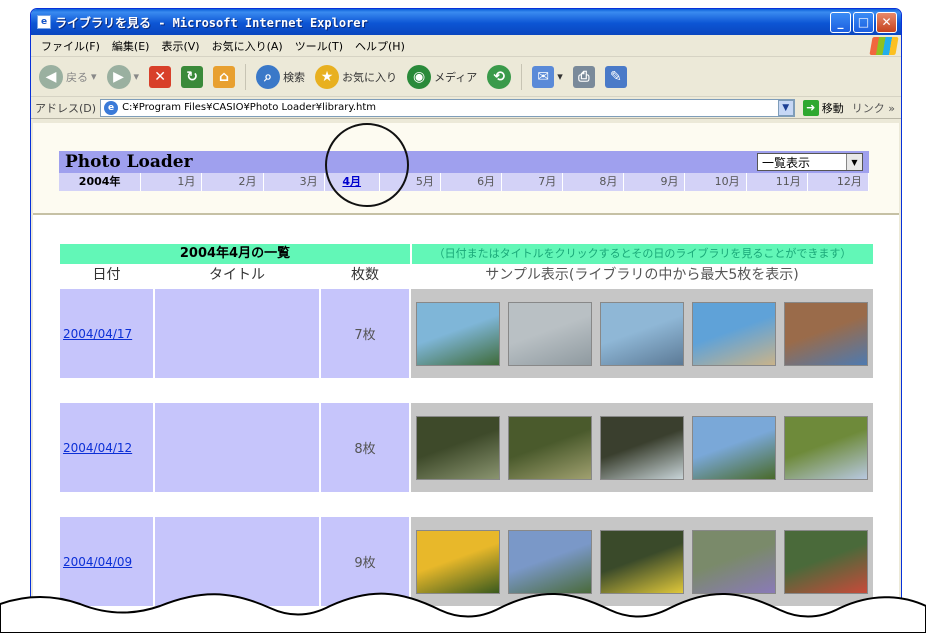 The width and height of the screenshot is (926, 633). I want to click on month-link-6: 6月, so click(472, 182).